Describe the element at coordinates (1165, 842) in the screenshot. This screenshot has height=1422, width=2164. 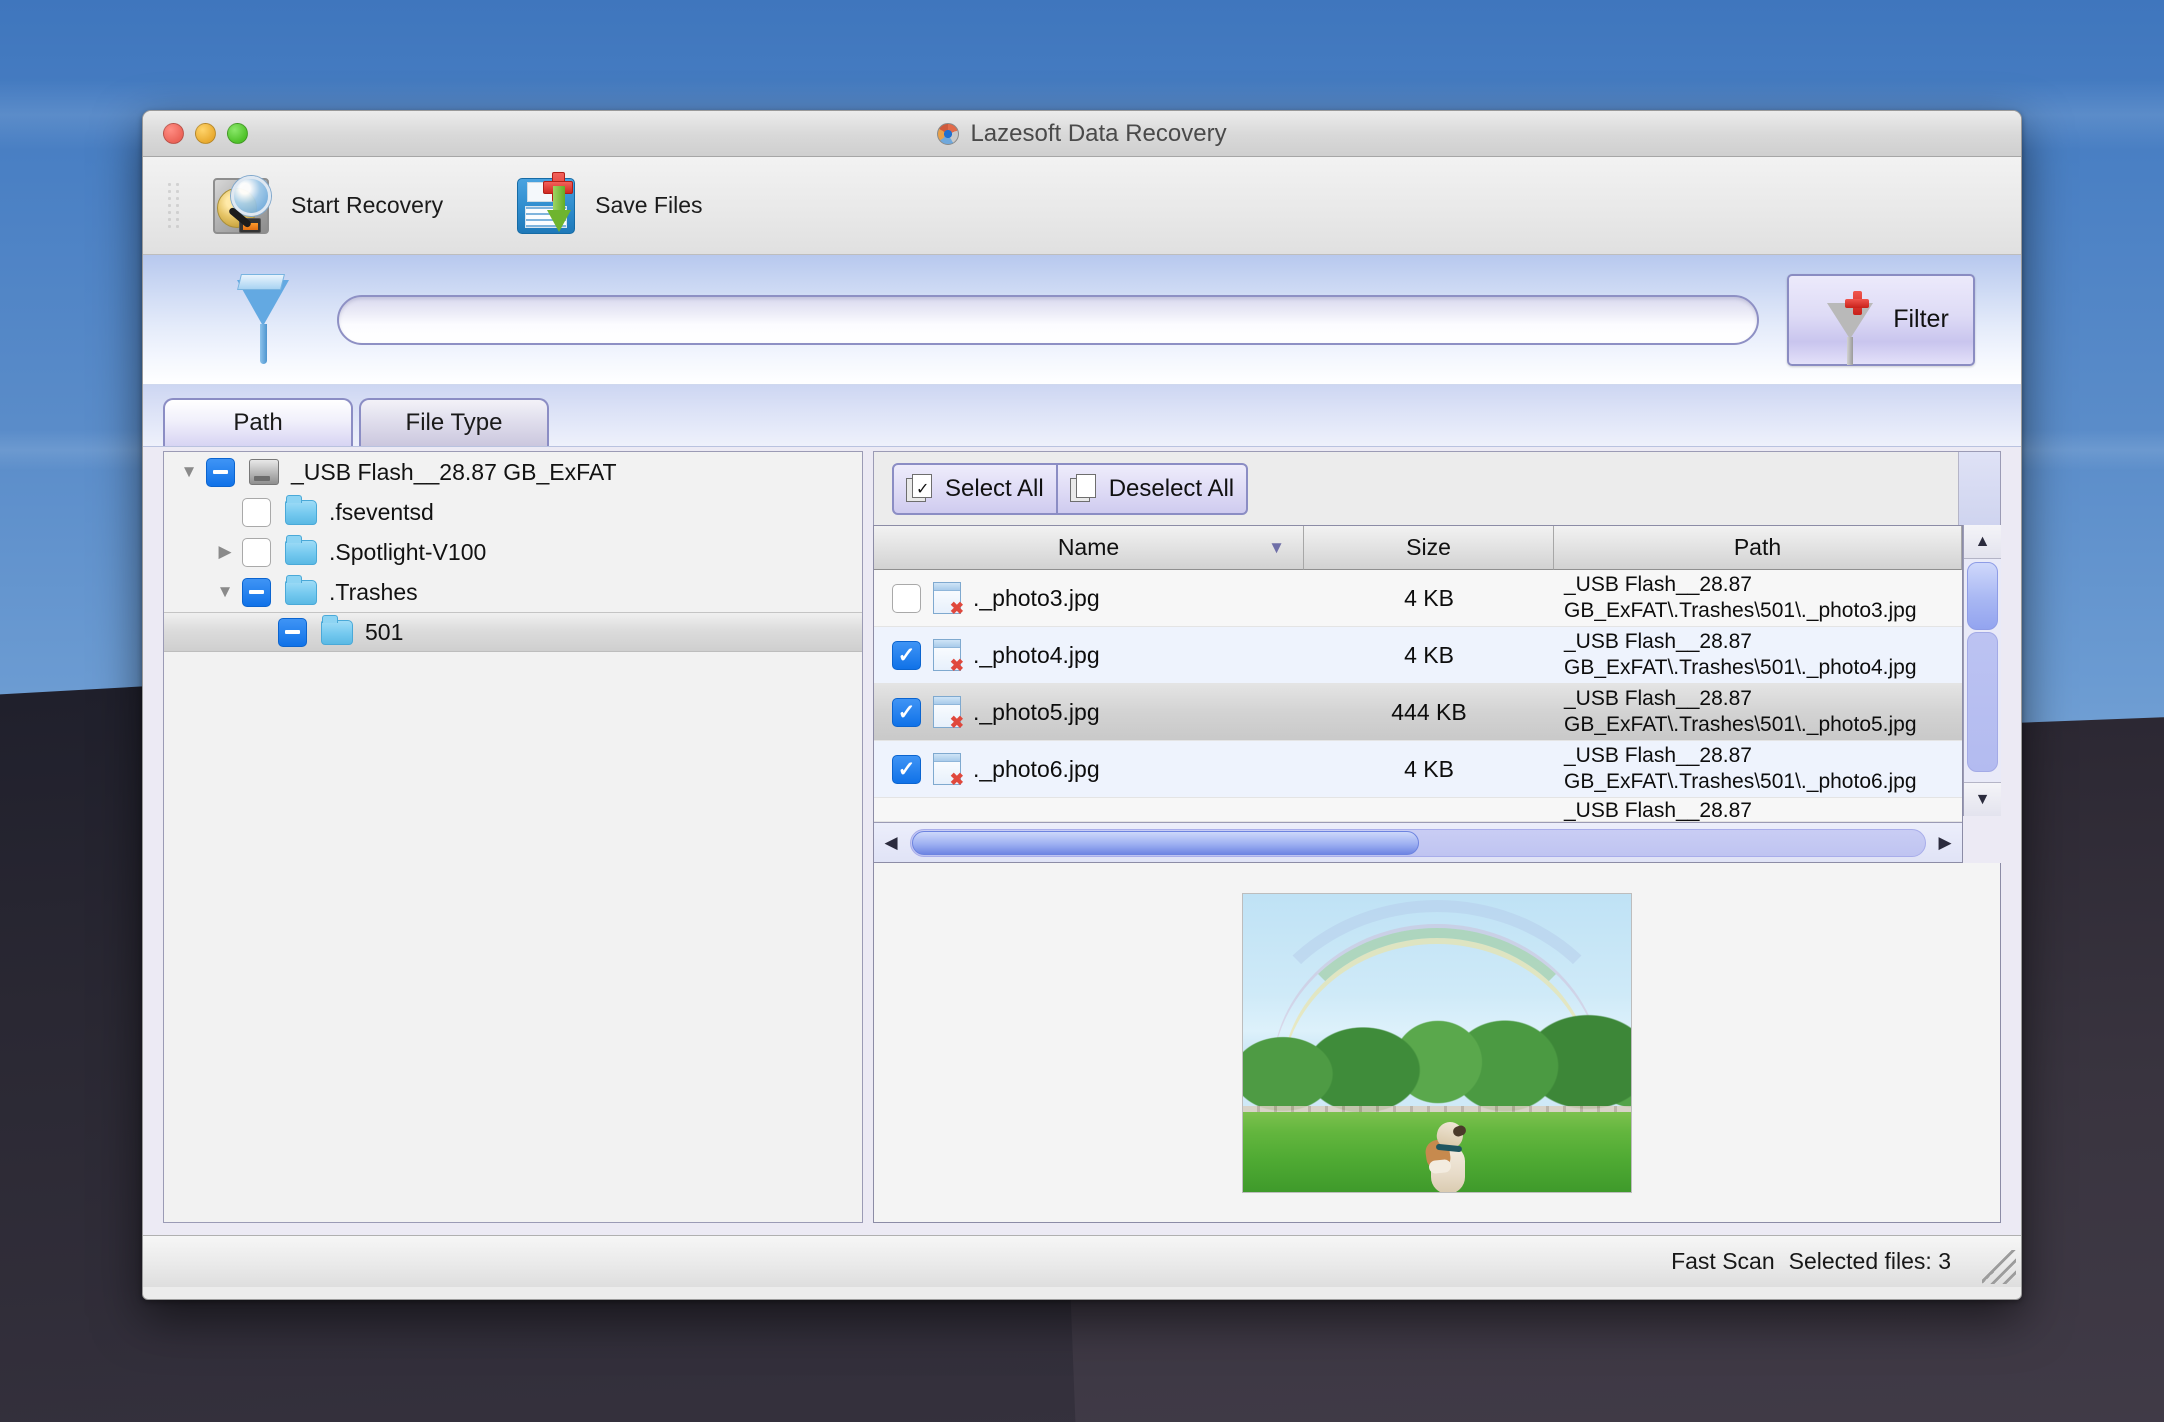
I see `horizontal-scroll-thumb` at that location.